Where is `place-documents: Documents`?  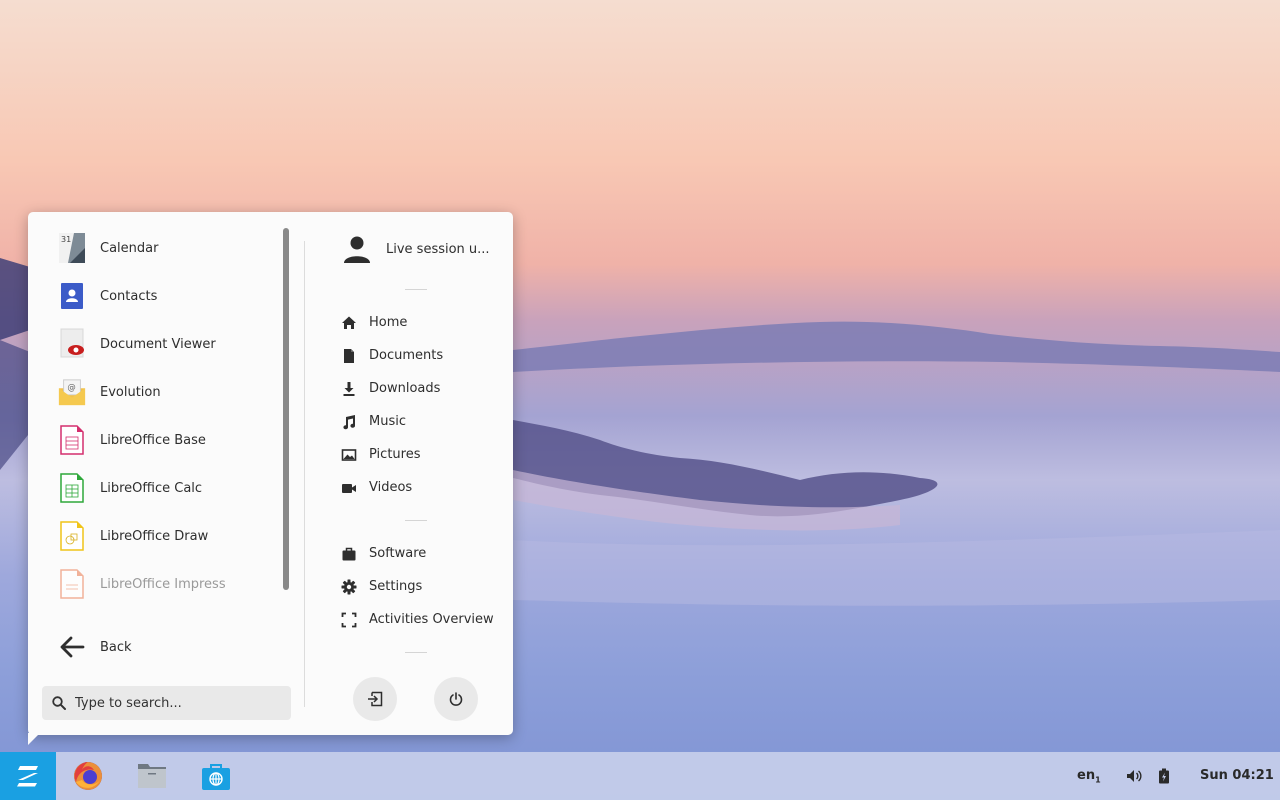
place-documents: Documents is located at coordinates (391, 355).